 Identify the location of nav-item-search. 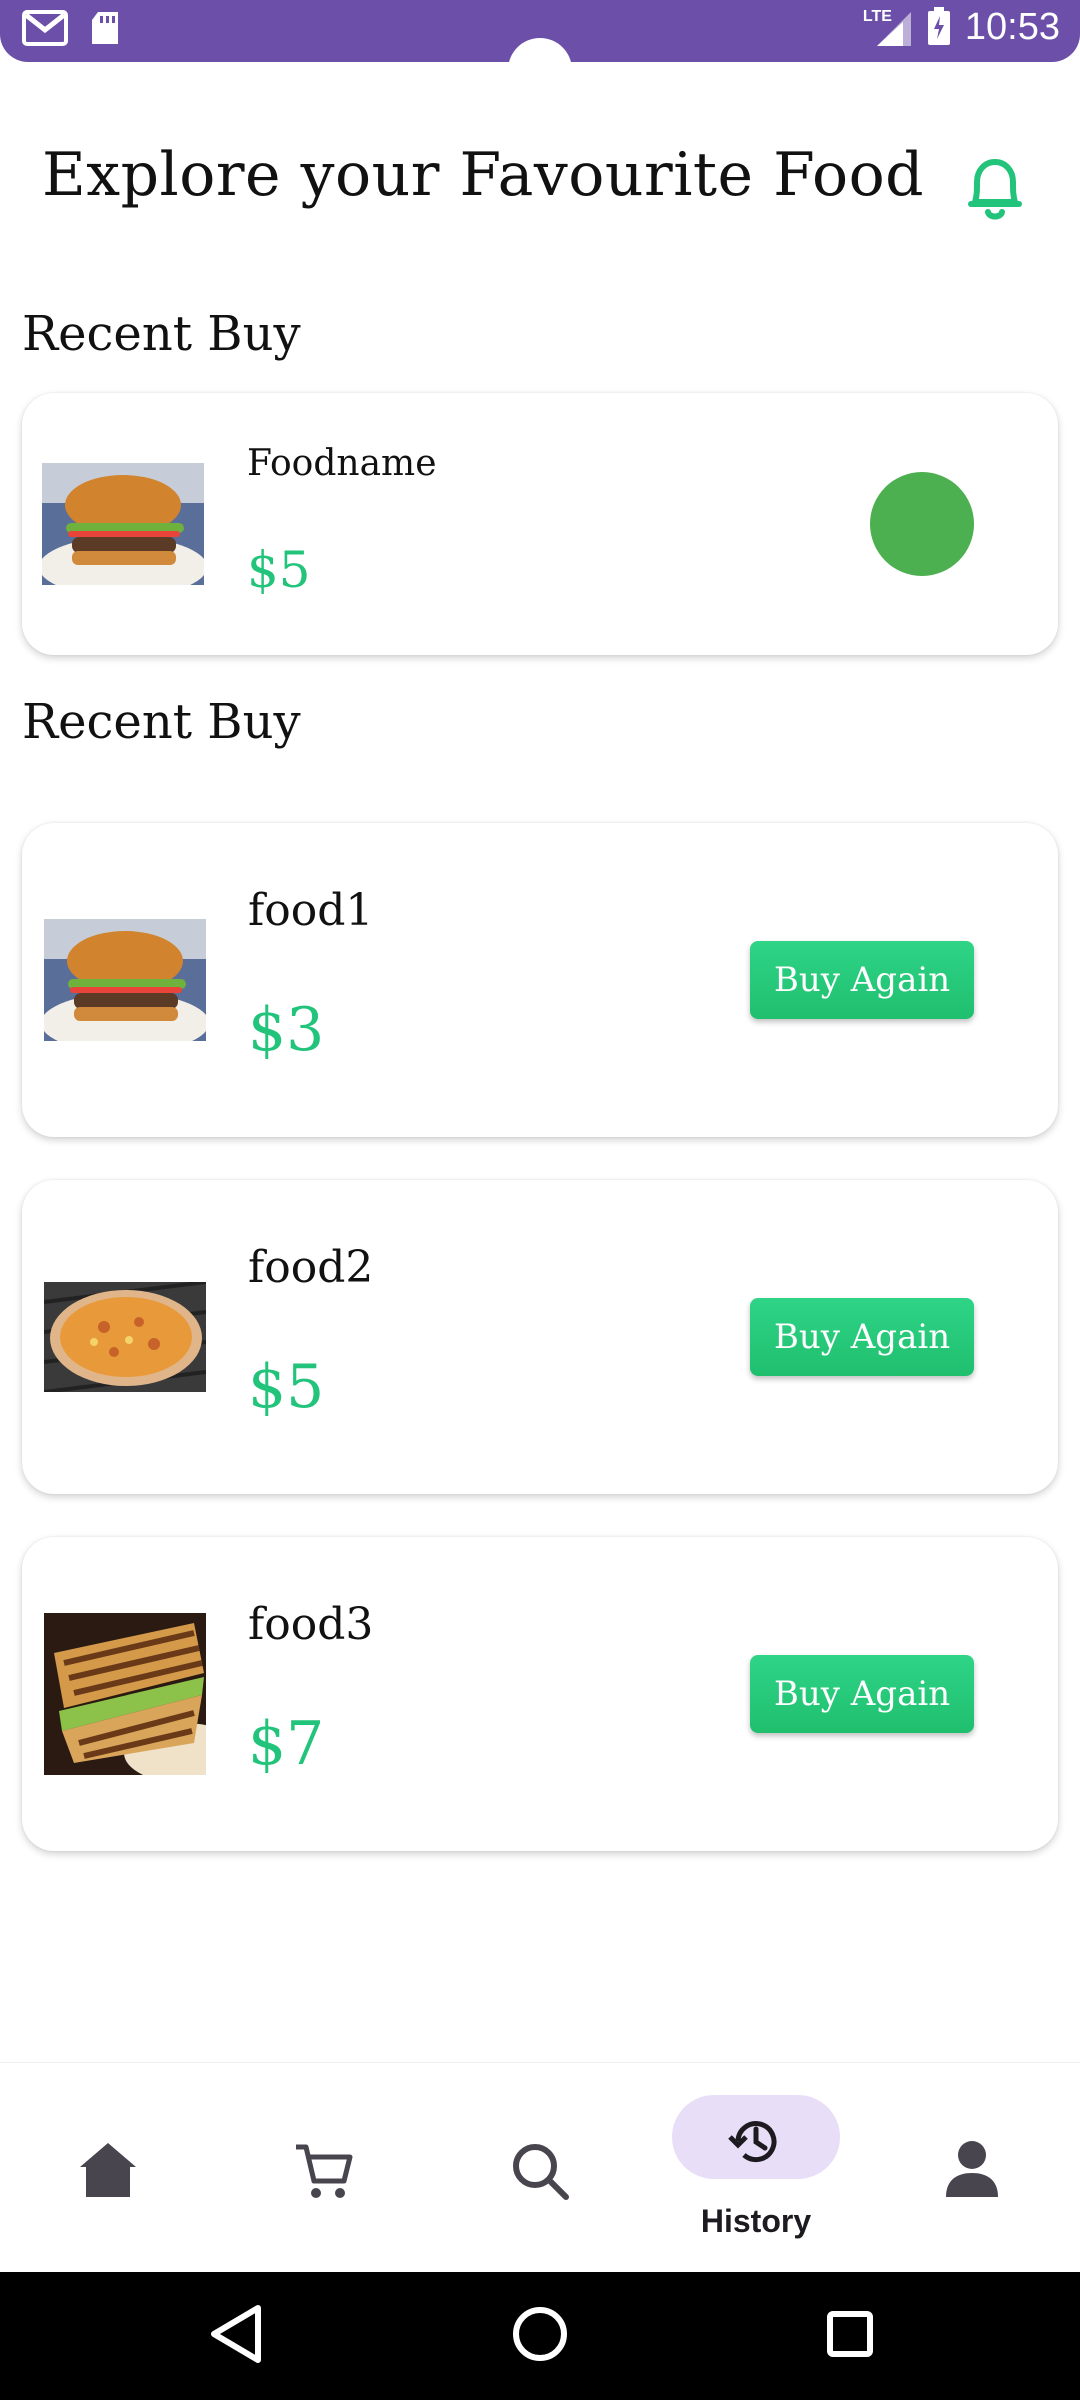
(540, 2168).